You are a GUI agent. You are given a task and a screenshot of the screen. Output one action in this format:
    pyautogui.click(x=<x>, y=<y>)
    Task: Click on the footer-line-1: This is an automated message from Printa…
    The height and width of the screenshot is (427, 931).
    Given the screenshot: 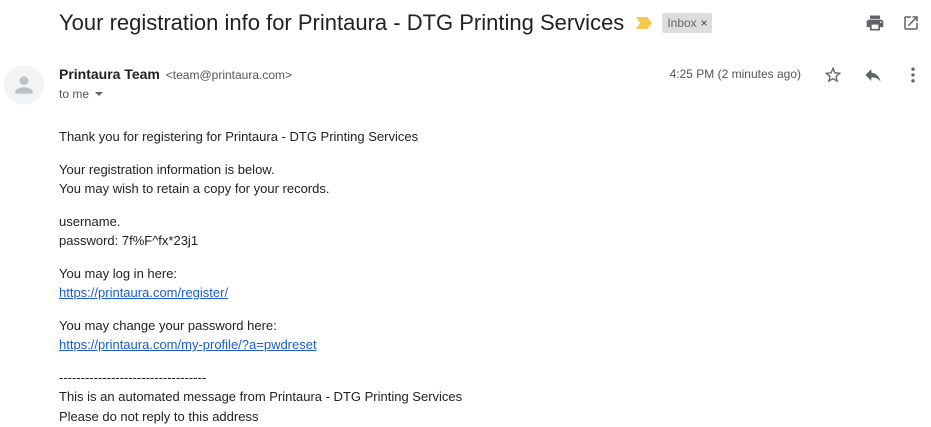 What is the action you would take?
    pyautogui.click(x=261, y=396)
    